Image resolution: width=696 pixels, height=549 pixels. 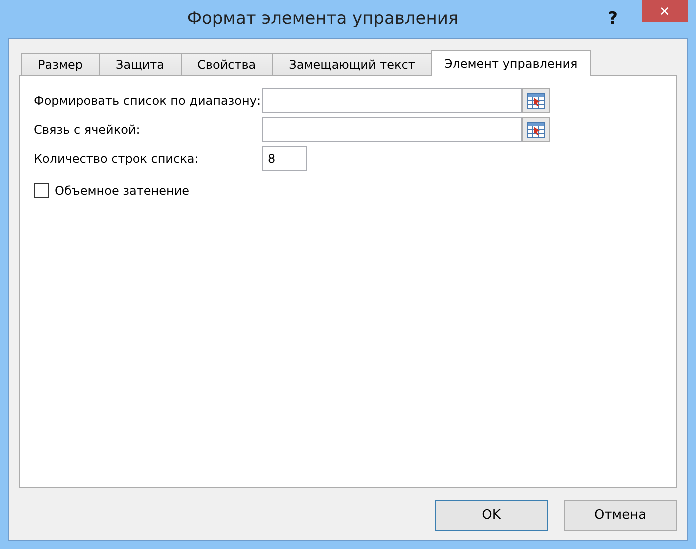 What do you see at coordinates (60, 64) in the screenshot?
I see `tab: Размер` at bounding box center [60, 64].